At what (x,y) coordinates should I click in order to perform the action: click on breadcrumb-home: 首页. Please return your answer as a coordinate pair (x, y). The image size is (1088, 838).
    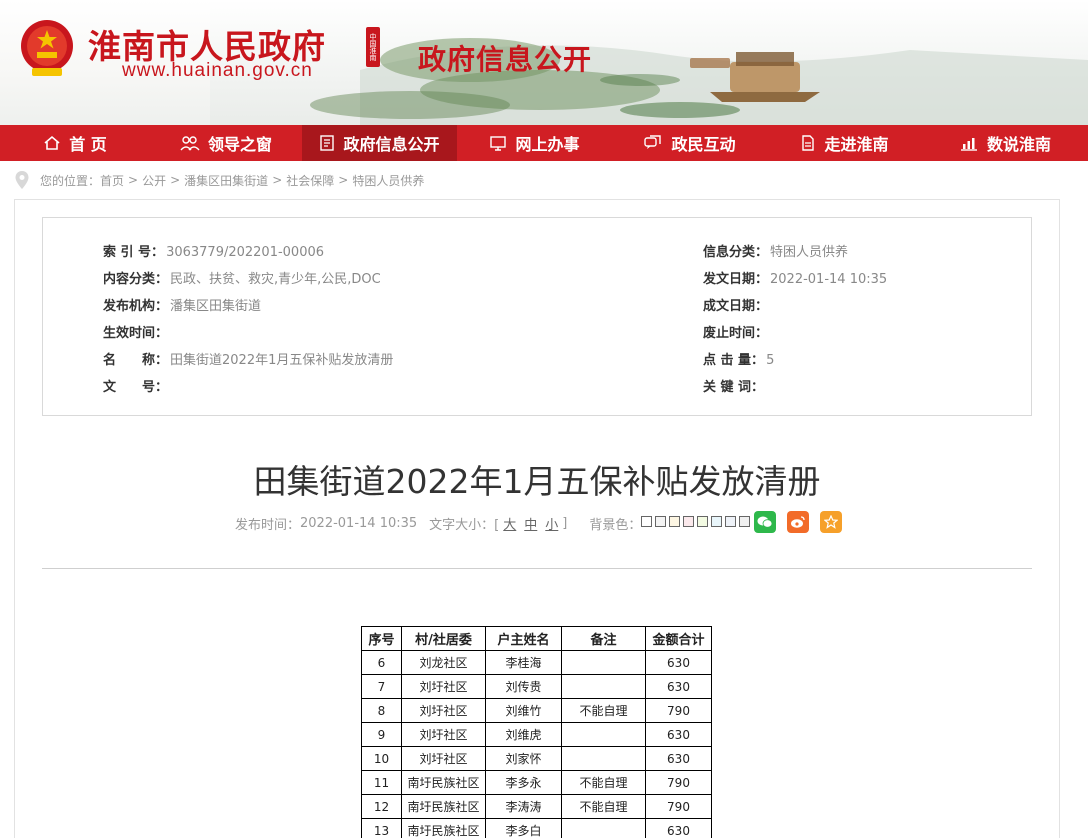
    Looking at the image, I should click on (112, 180).